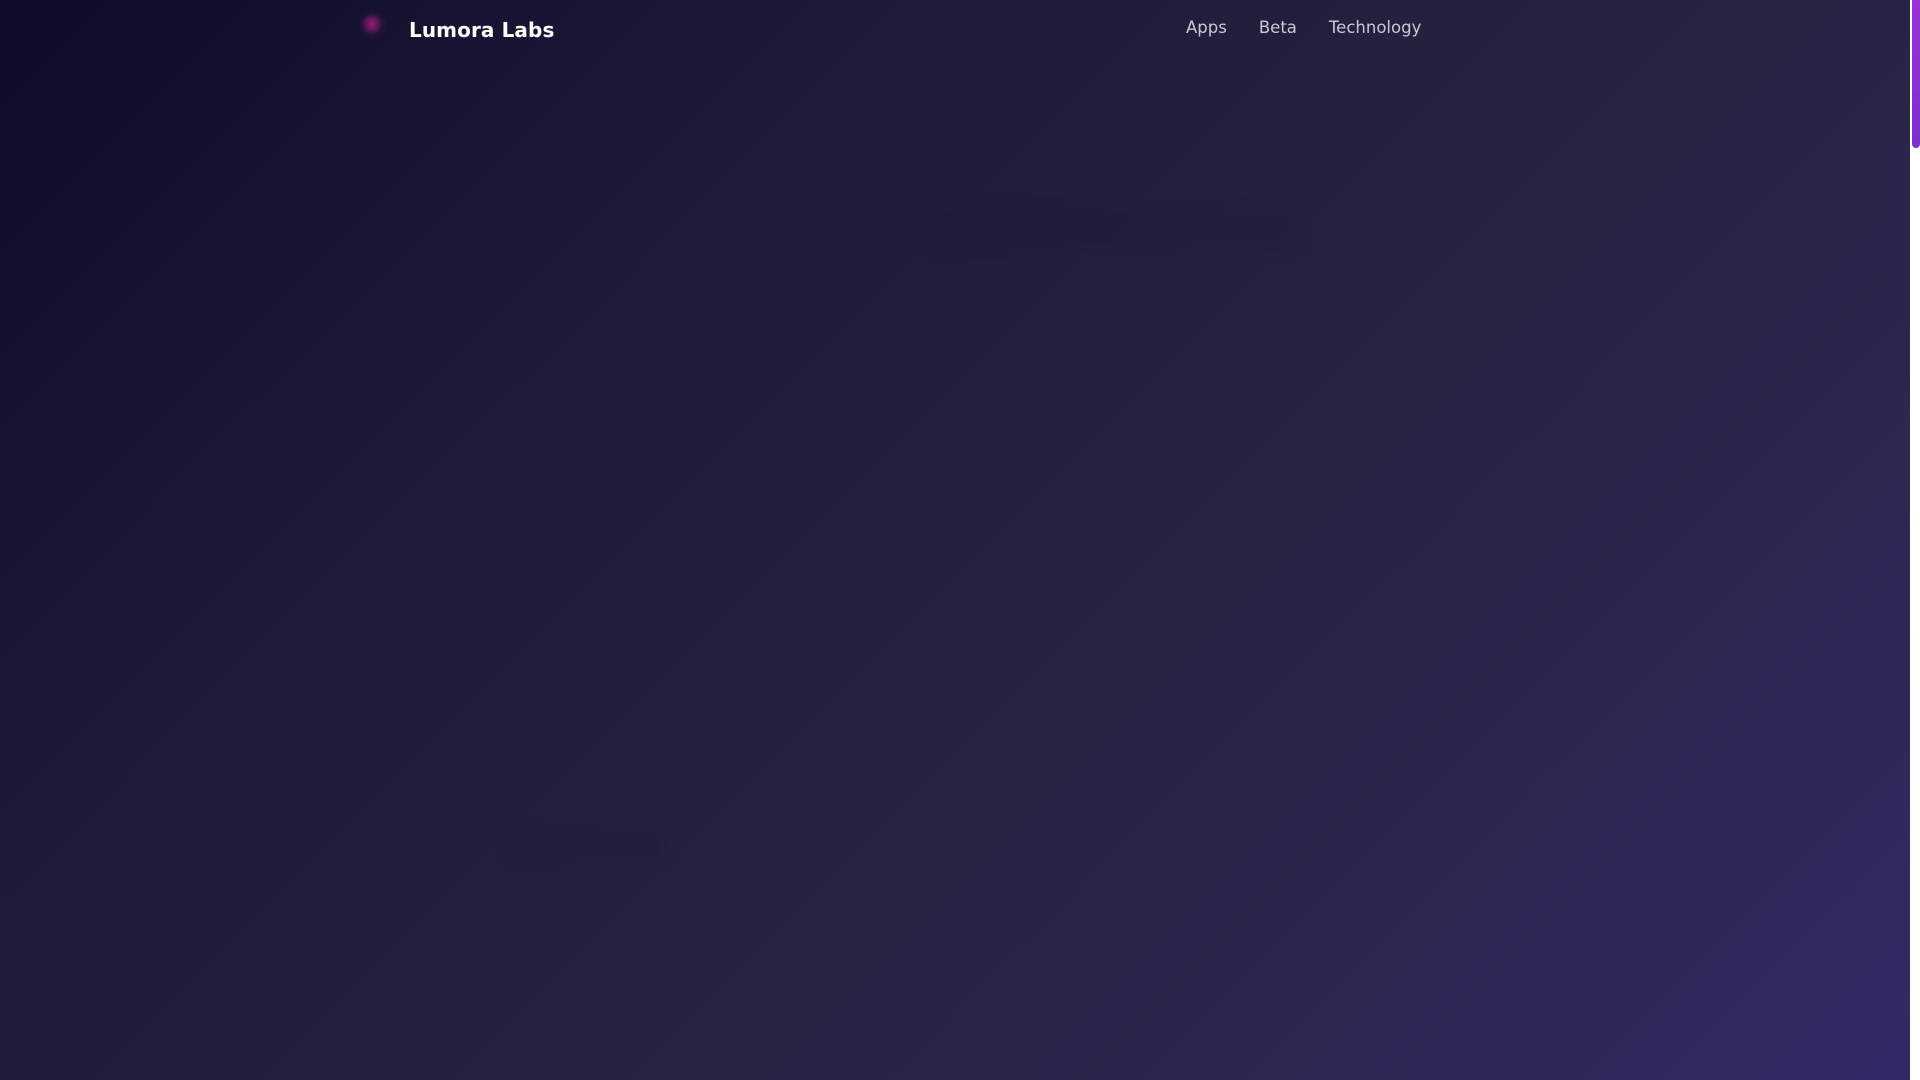  I want to click on orb-logo-icon, so click(373, 25).